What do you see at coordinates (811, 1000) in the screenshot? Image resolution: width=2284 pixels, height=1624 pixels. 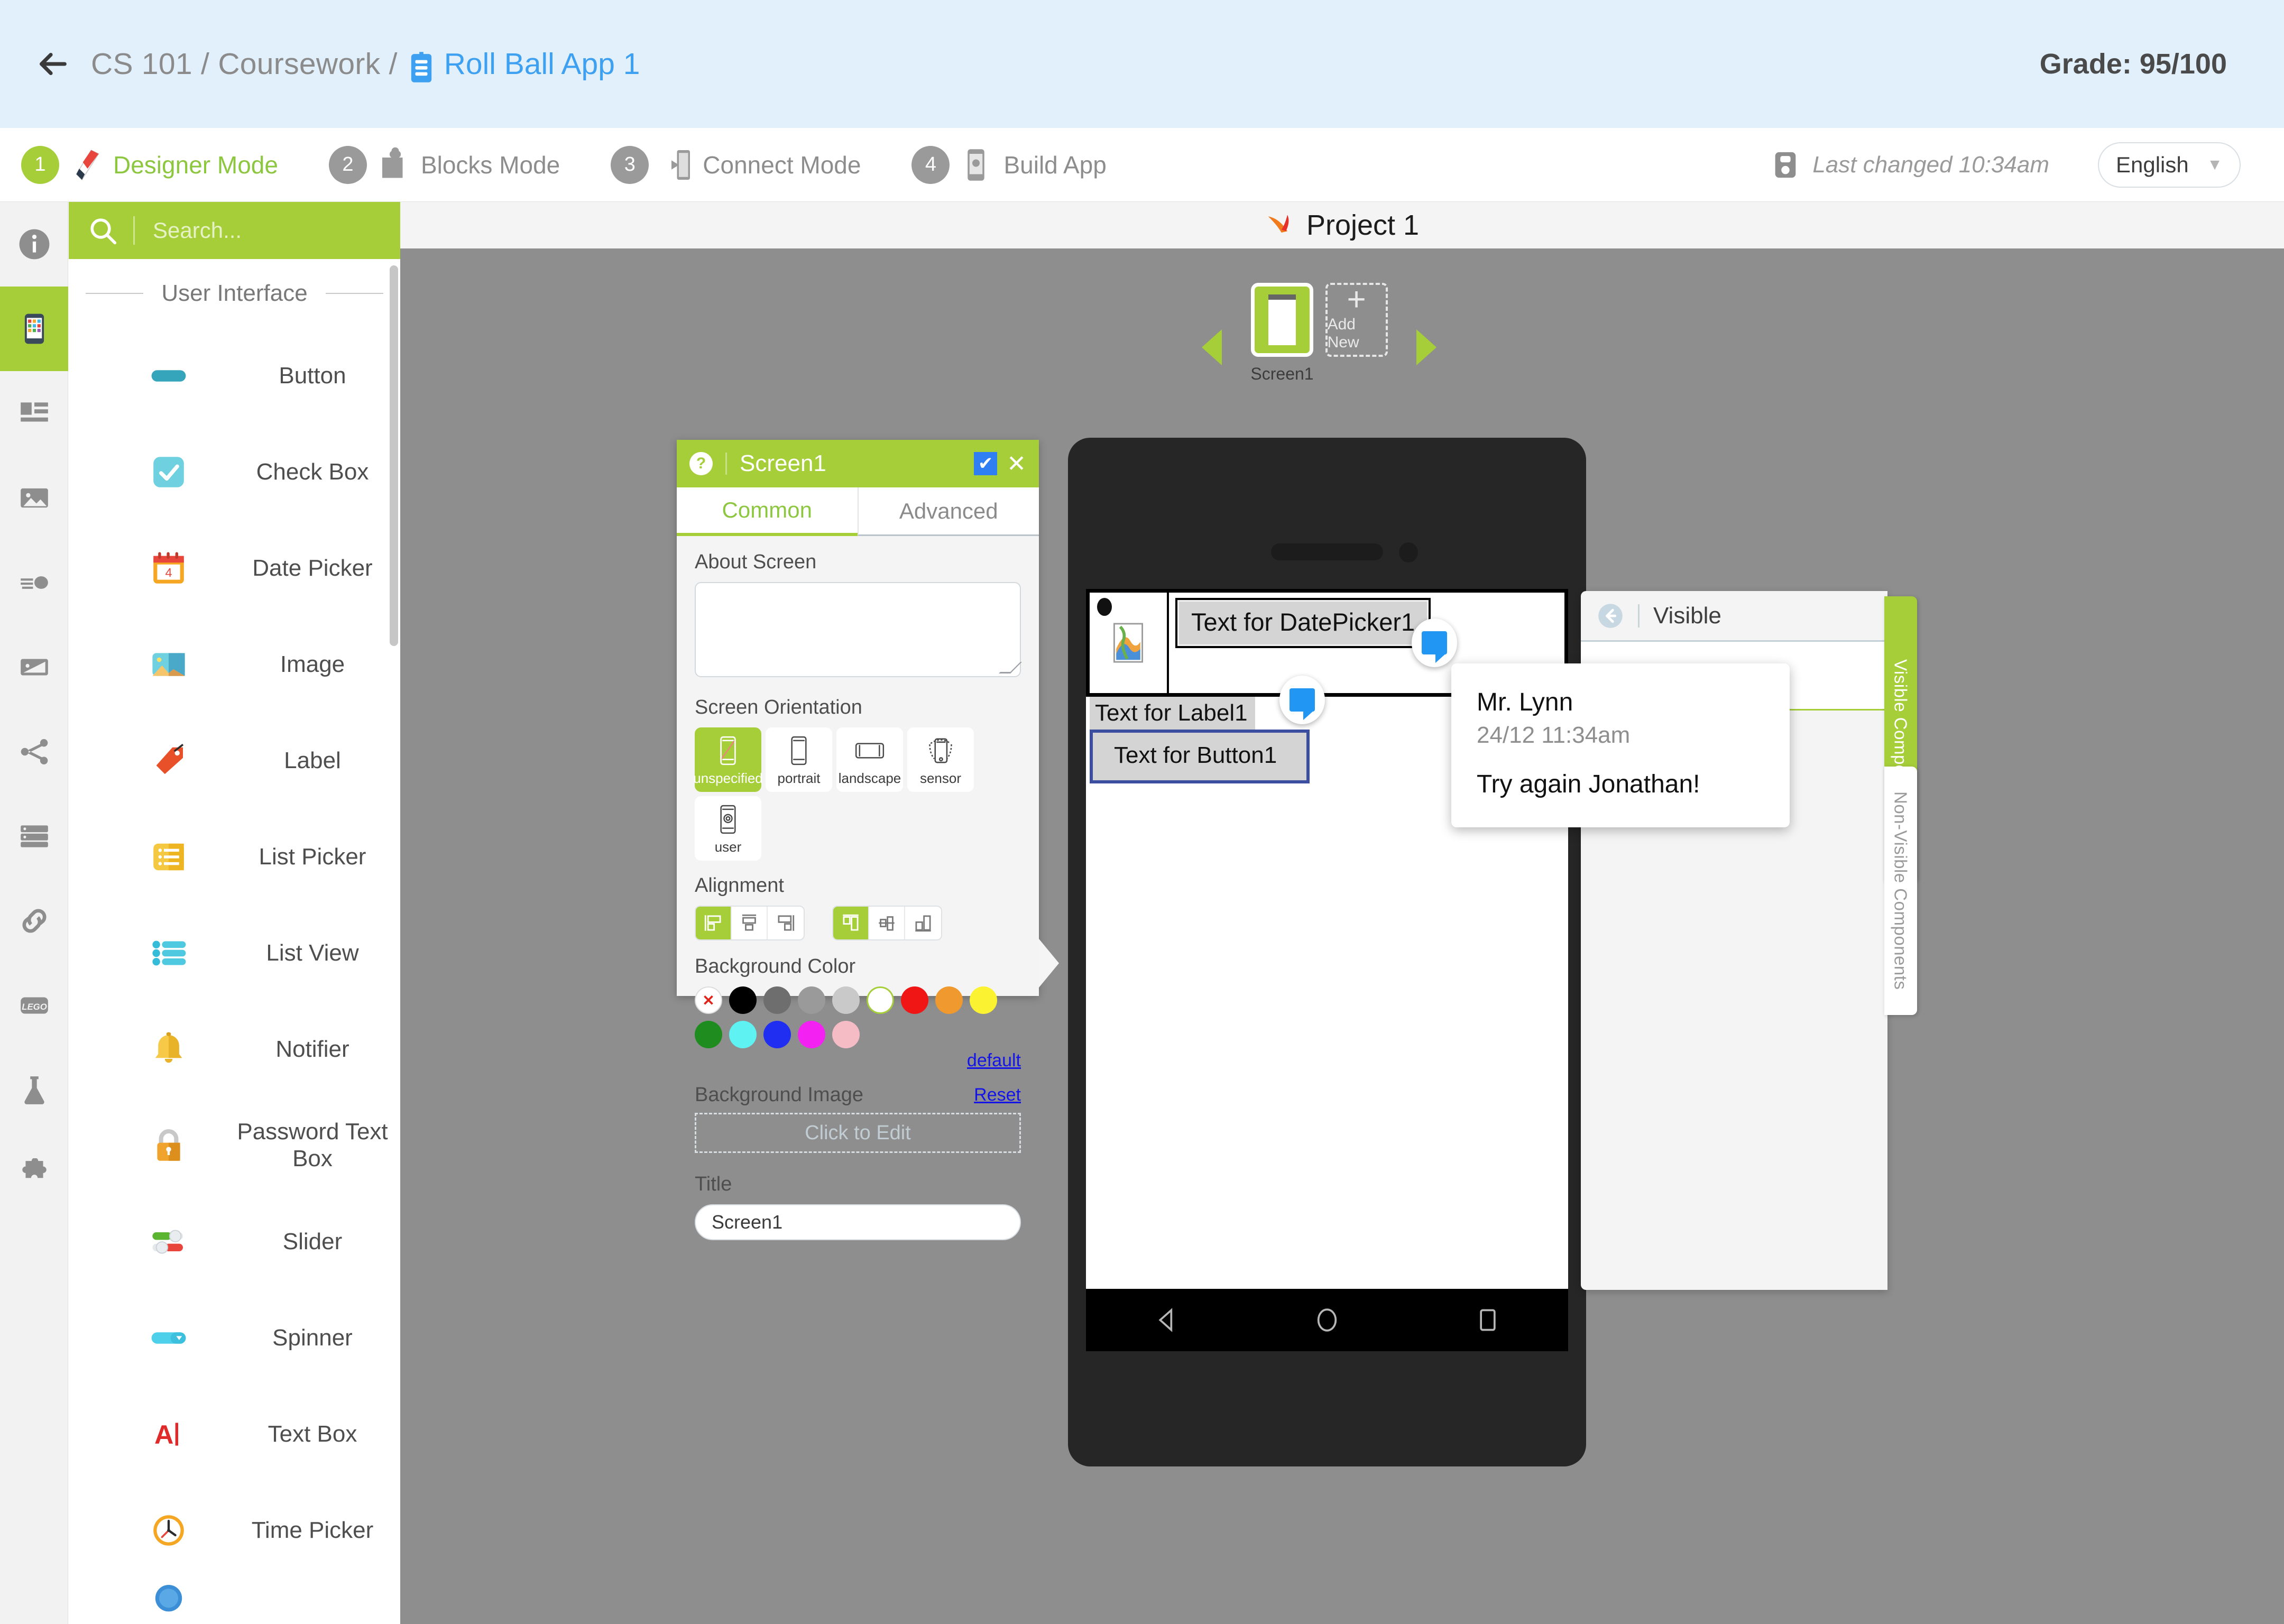 I see `swatch-gray` at bounding box center [811, 1000].